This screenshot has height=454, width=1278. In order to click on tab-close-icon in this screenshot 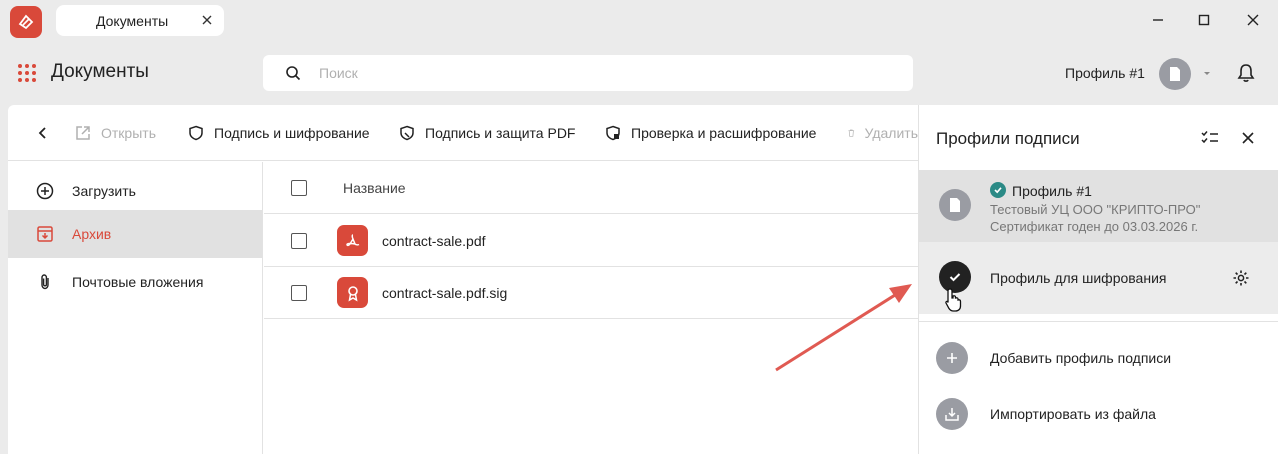, I will do `click(207, 20)`.